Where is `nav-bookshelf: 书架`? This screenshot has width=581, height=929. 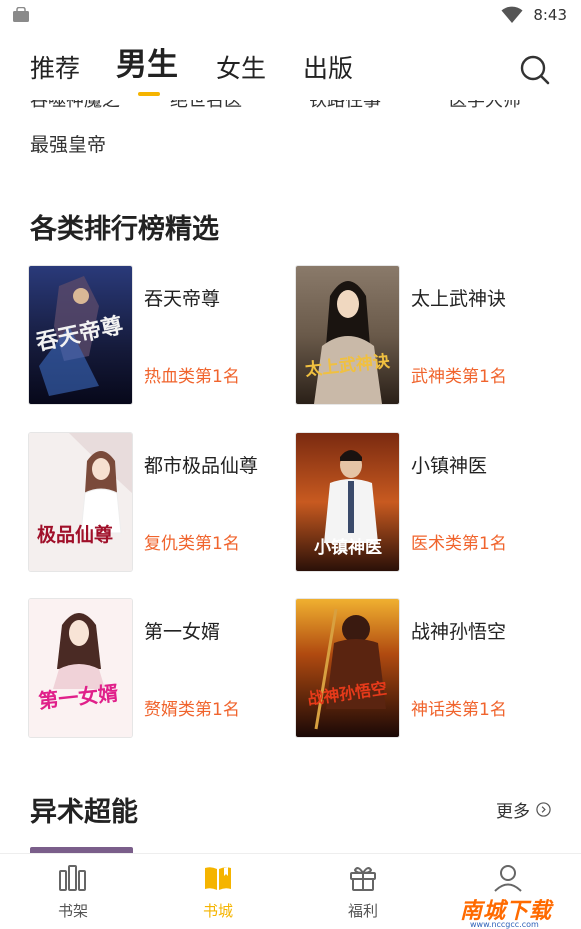 nav-bookshelf: 书架 is located at coordinates (73, 892).